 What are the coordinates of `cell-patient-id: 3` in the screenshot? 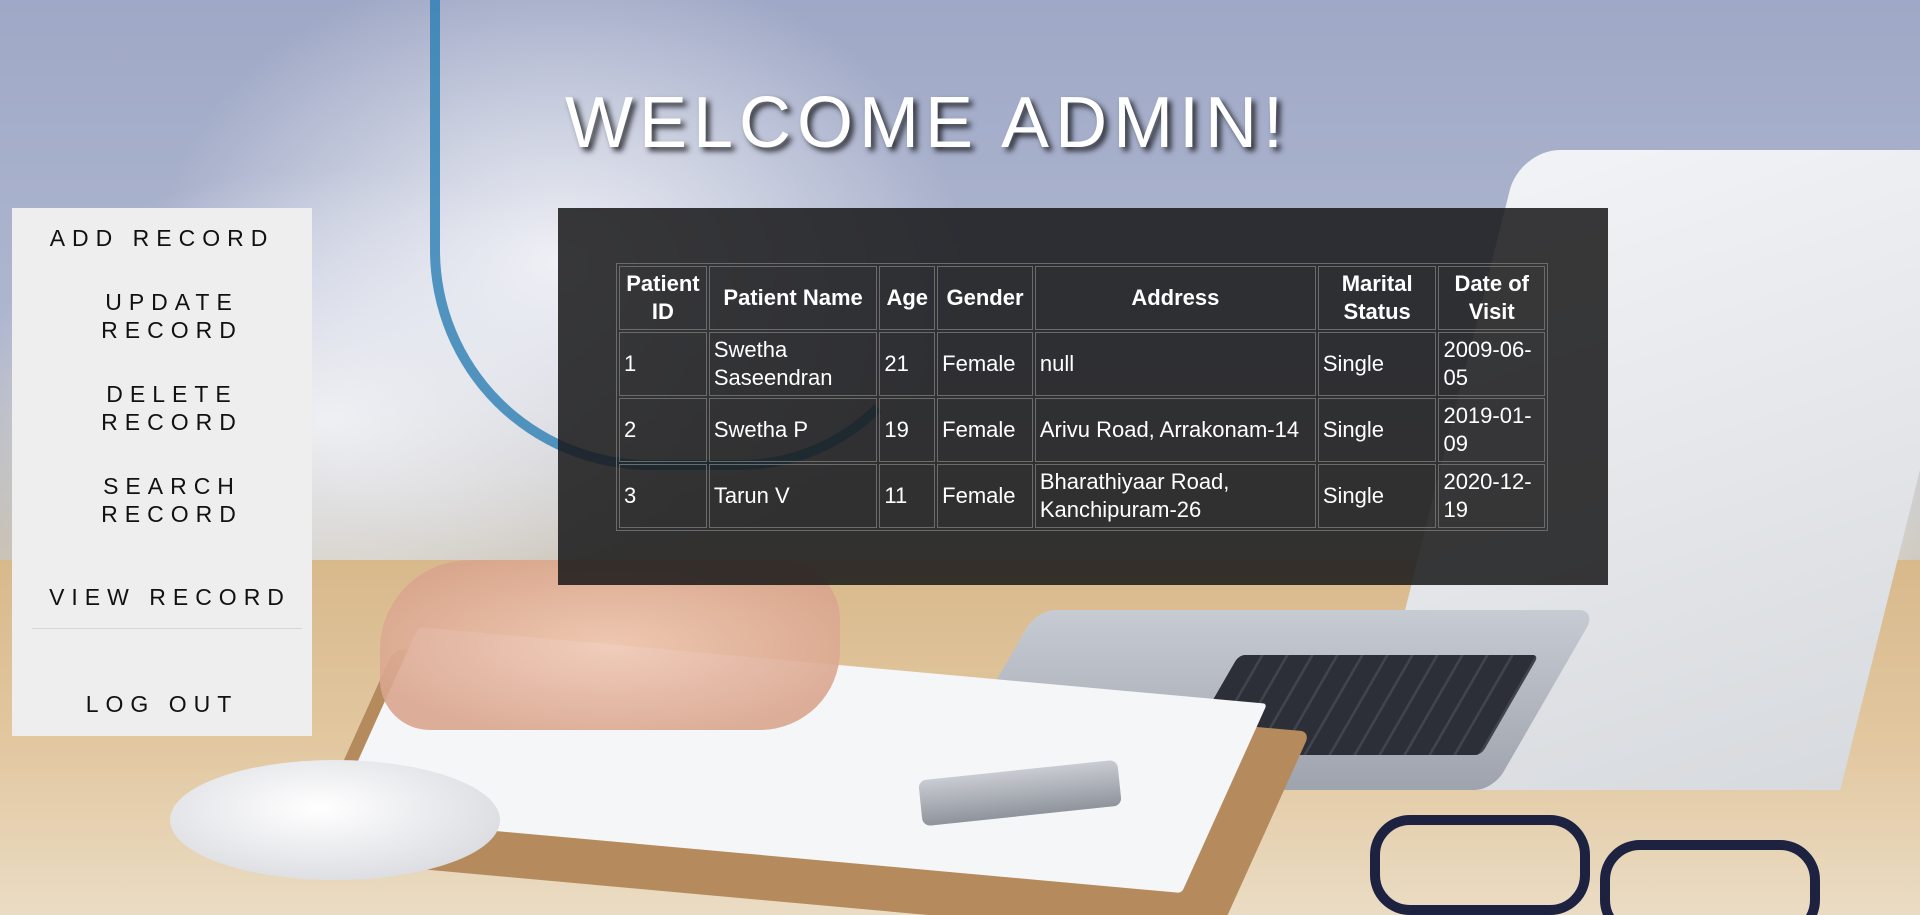 It's located at (663, 496).